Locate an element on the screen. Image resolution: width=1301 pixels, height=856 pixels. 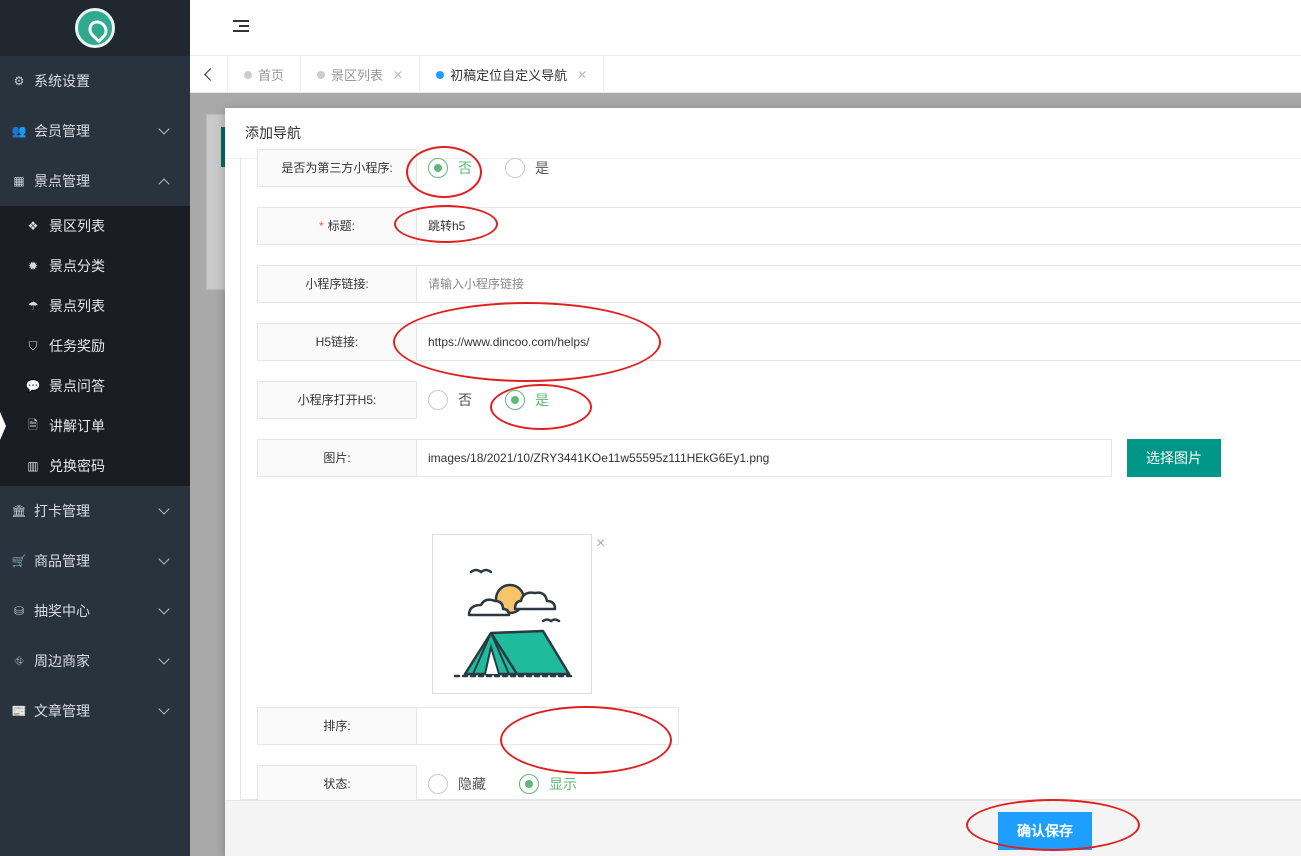
sidebar-item-label: 商品管理 is located at coordinates (62, 561).